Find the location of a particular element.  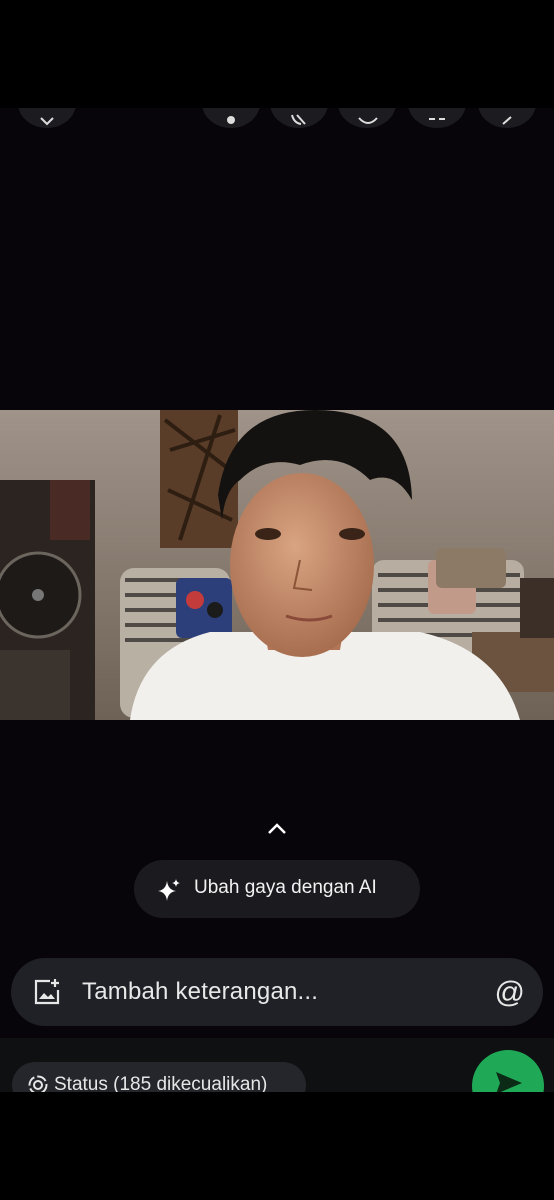

music-button is located at coordinates (231, 118).